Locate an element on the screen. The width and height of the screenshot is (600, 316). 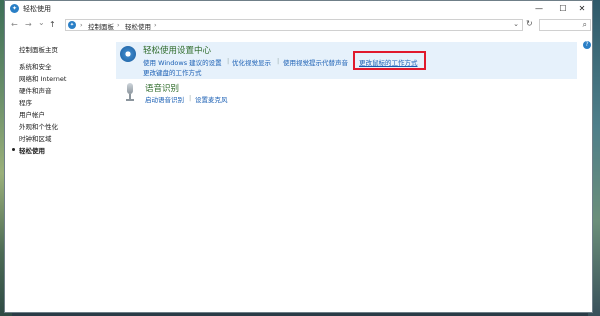
refresh-icon: ↻ is located at coordinates (529, 23).